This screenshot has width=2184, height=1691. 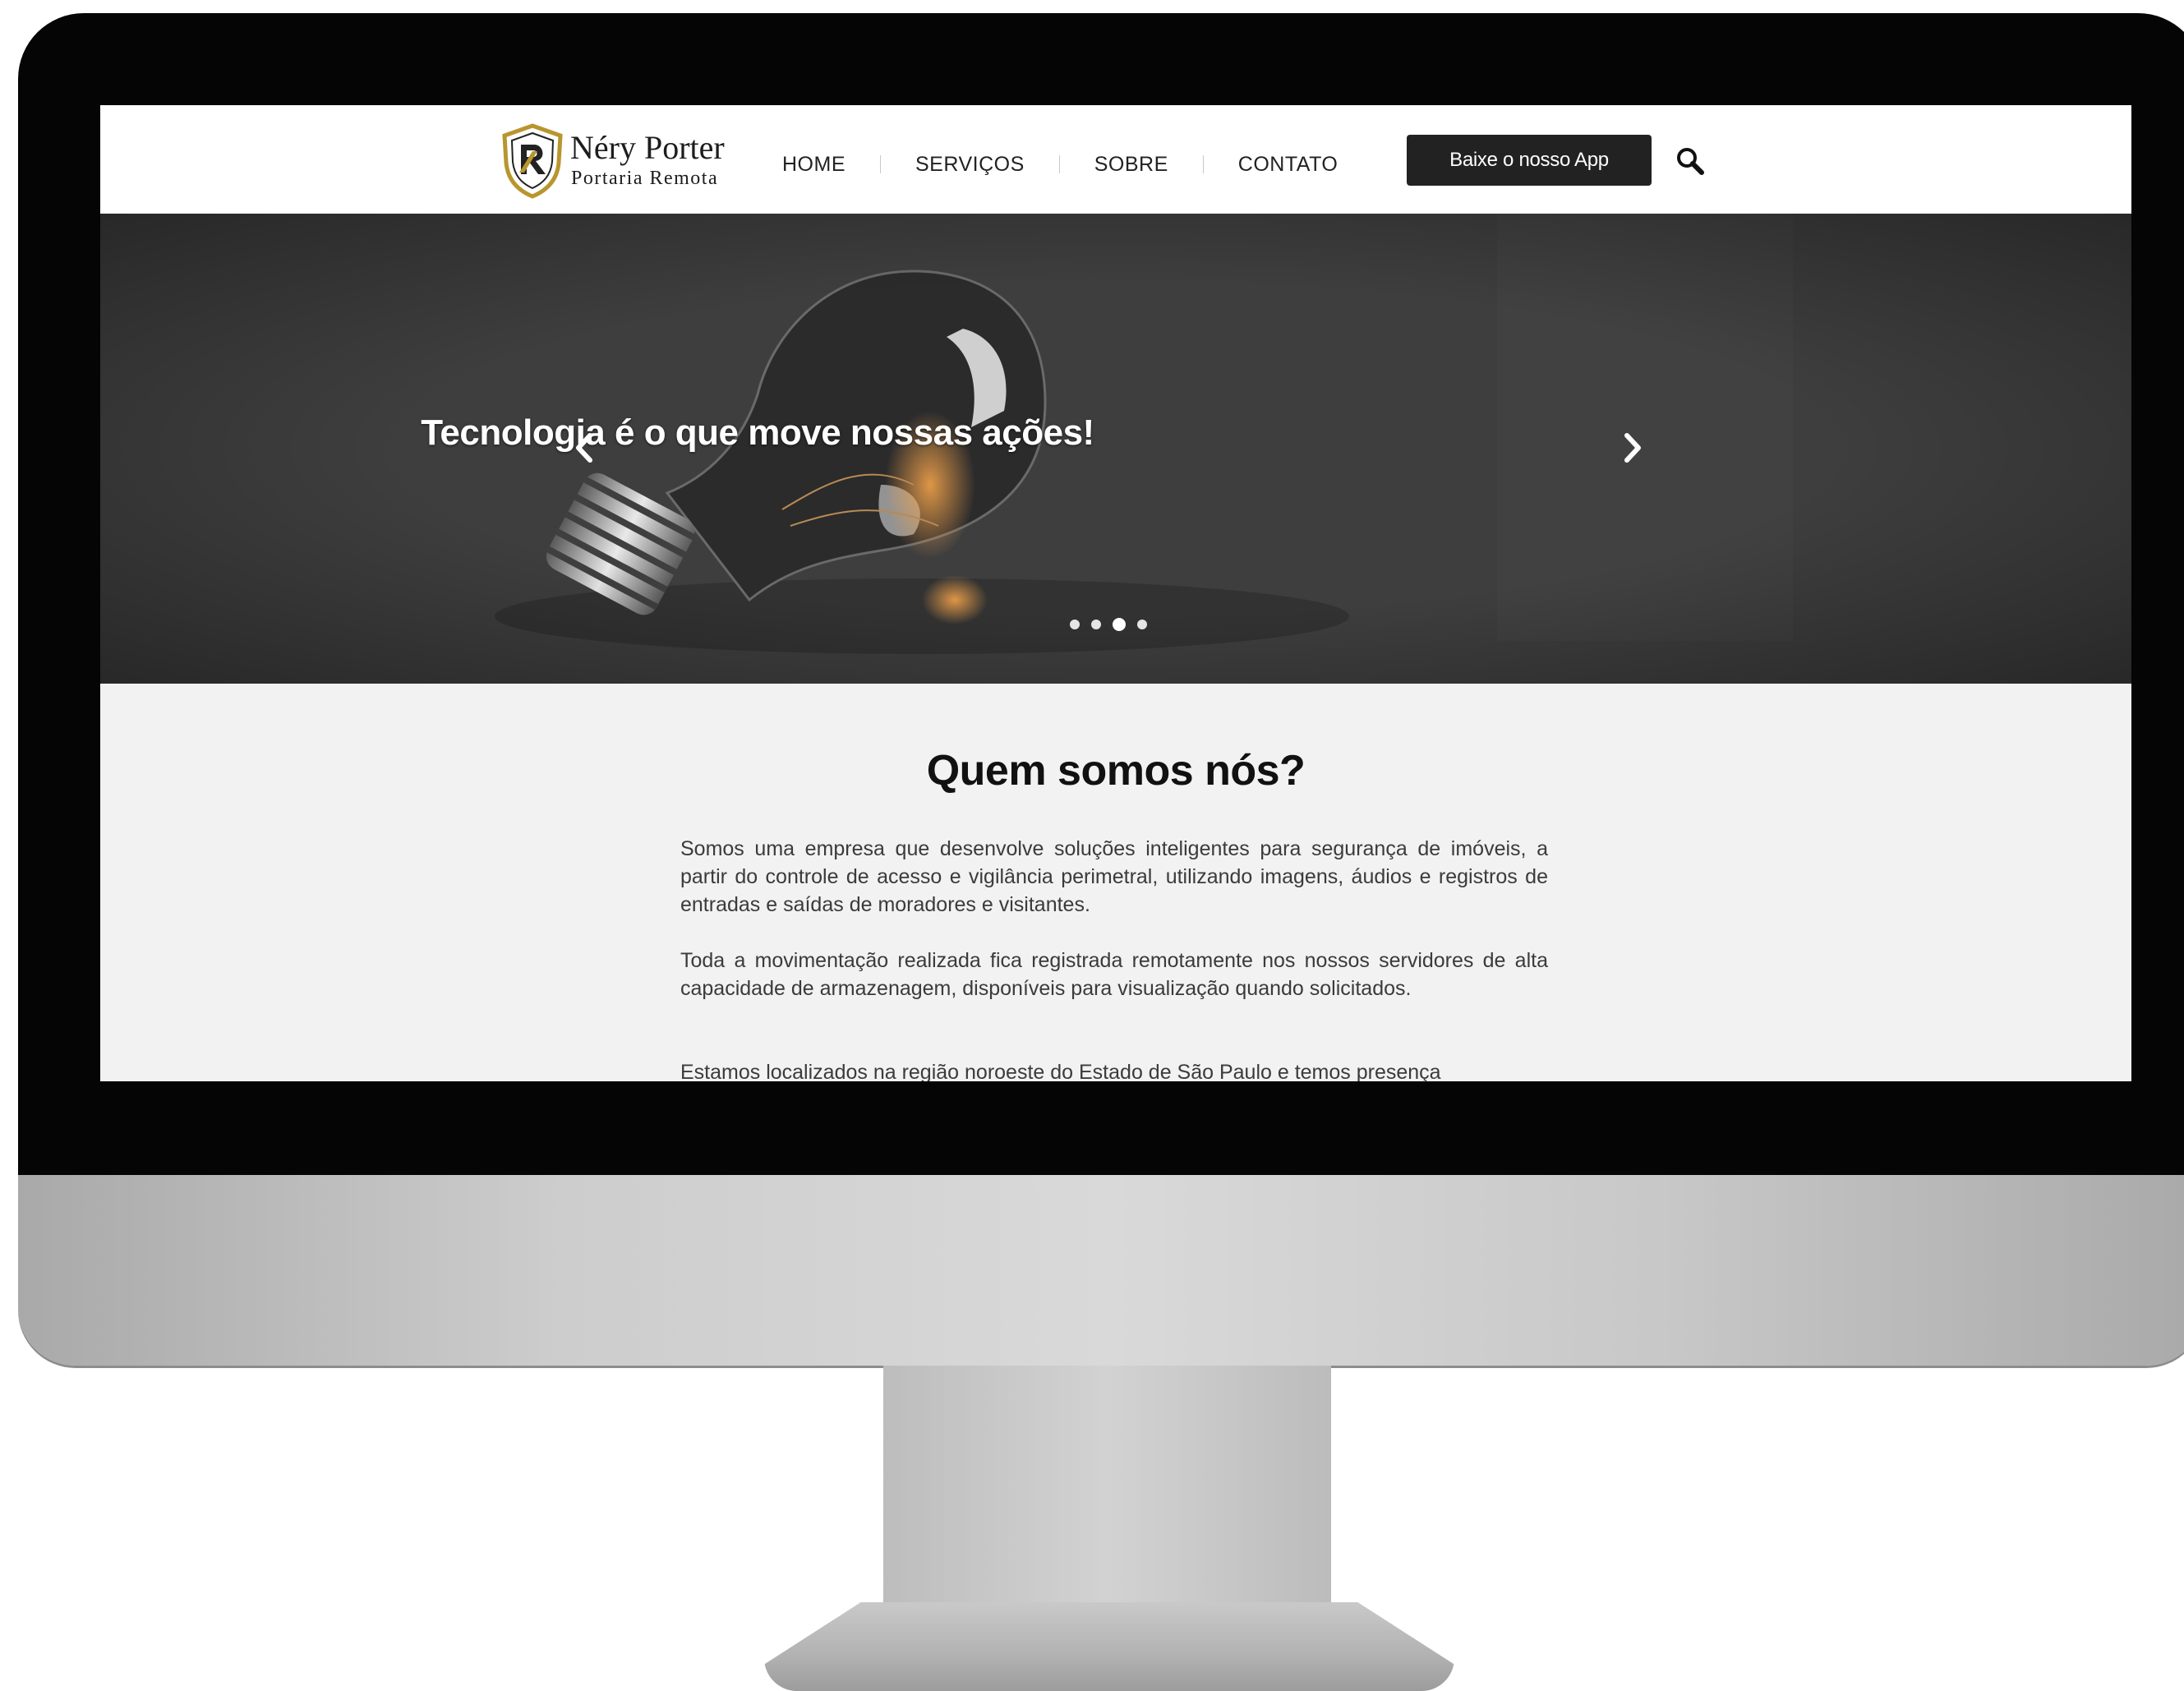 I want to click on monitor-stand-base, so click(x=1109, y=1646).